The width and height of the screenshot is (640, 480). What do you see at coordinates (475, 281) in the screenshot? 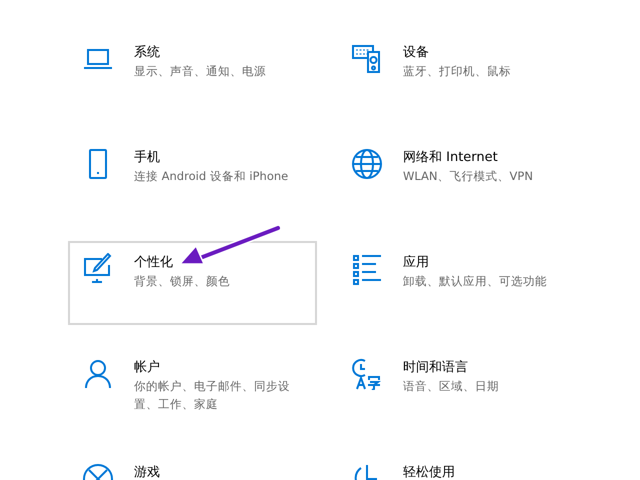
I see `tile-description: 卸载、默认应用、可选功能` at bounding box center [475, 281].